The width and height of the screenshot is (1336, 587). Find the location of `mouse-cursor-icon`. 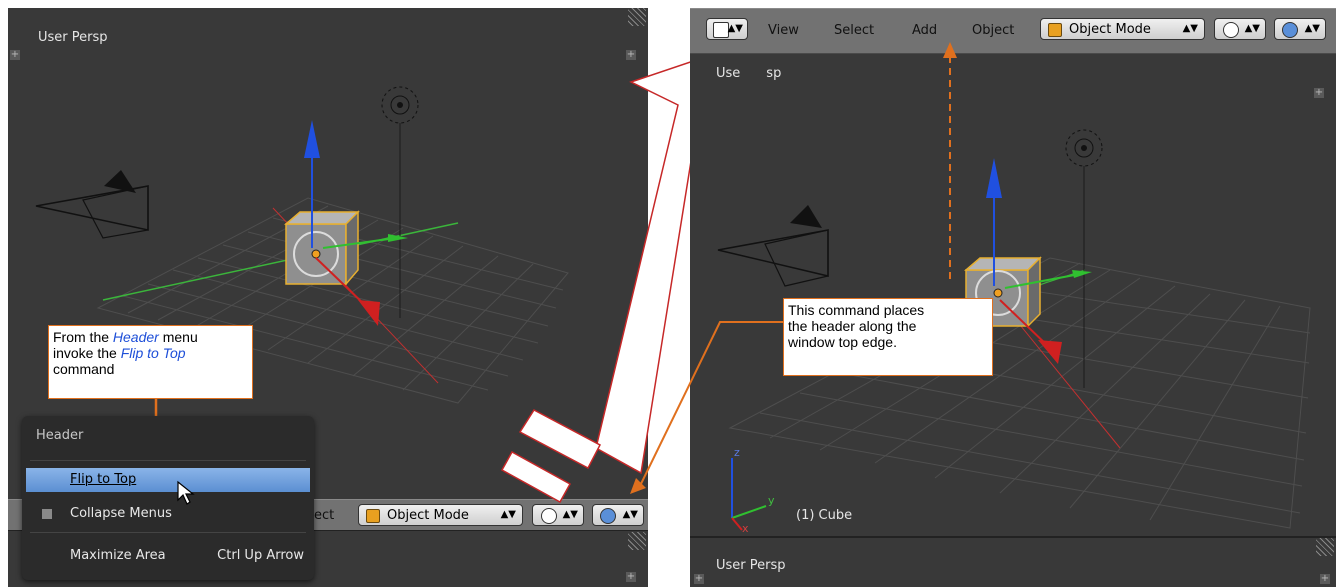

mouse-cursor-icon is located at coordinates (186, 492).